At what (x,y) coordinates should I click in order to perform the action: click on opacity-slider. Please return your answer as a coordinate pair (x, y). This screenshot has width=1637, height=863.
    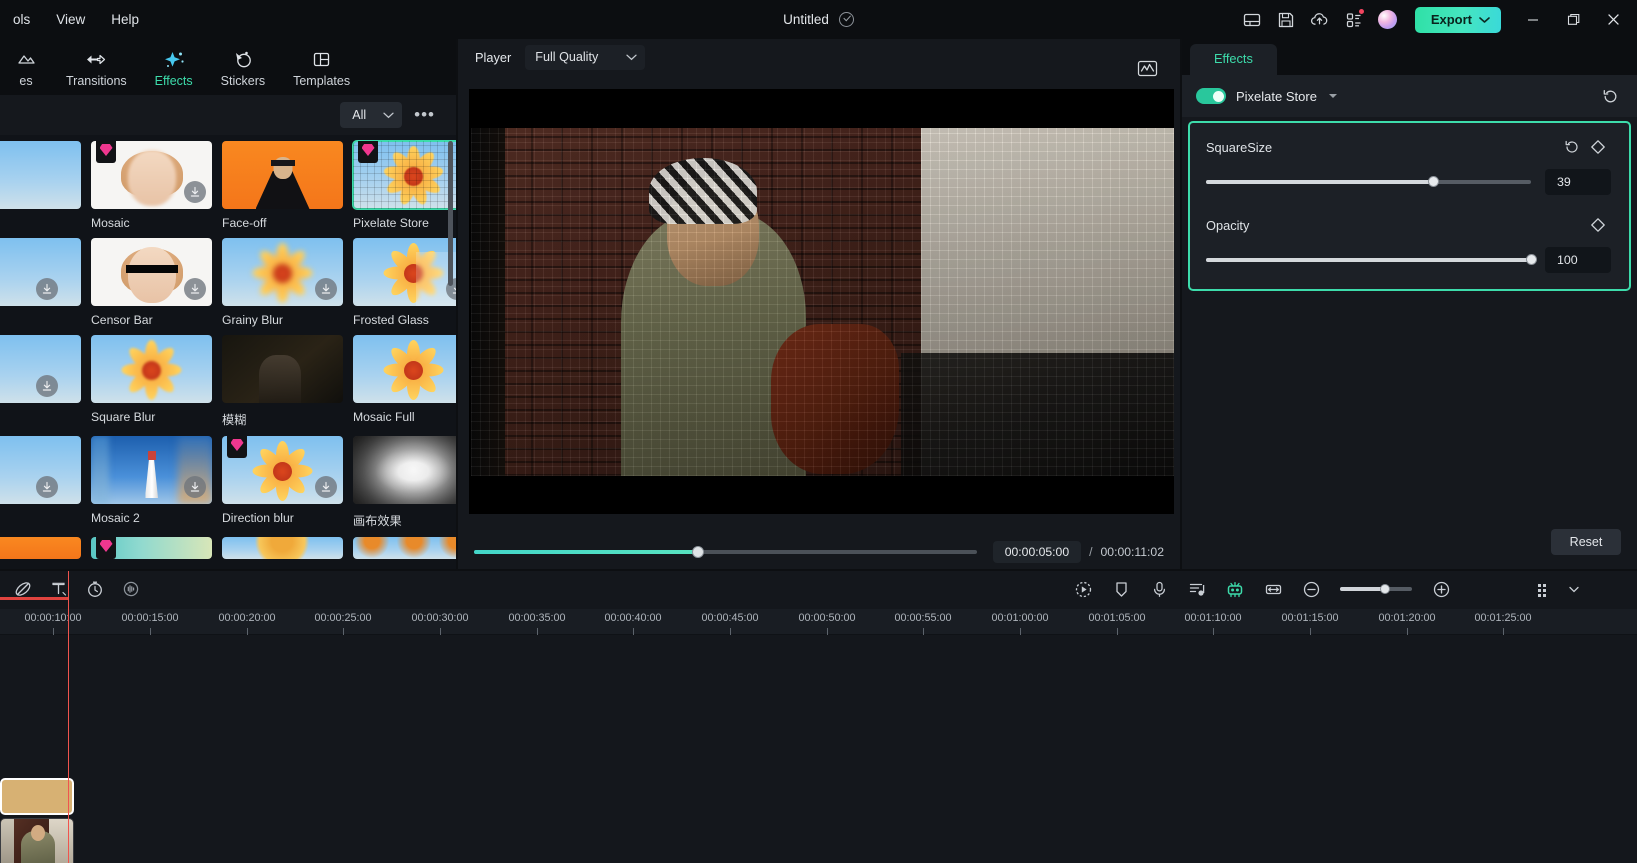
    Looking at the image, I should click on (1371, 260).